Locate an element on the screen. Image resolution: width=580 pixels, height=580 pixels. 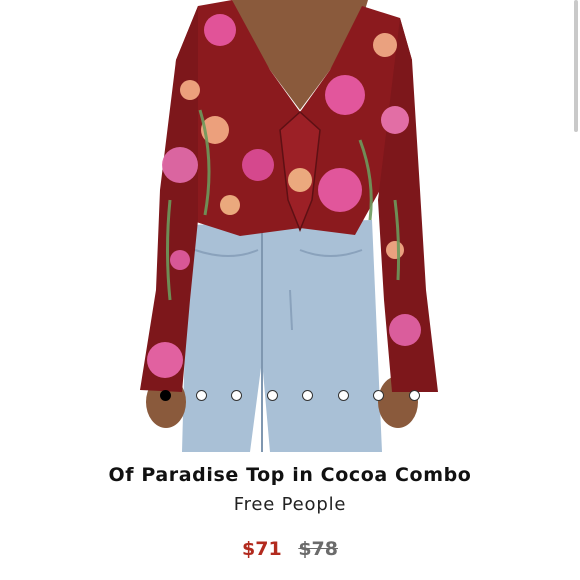
price-row: $71 $78 is located at coordinates (290, 549).